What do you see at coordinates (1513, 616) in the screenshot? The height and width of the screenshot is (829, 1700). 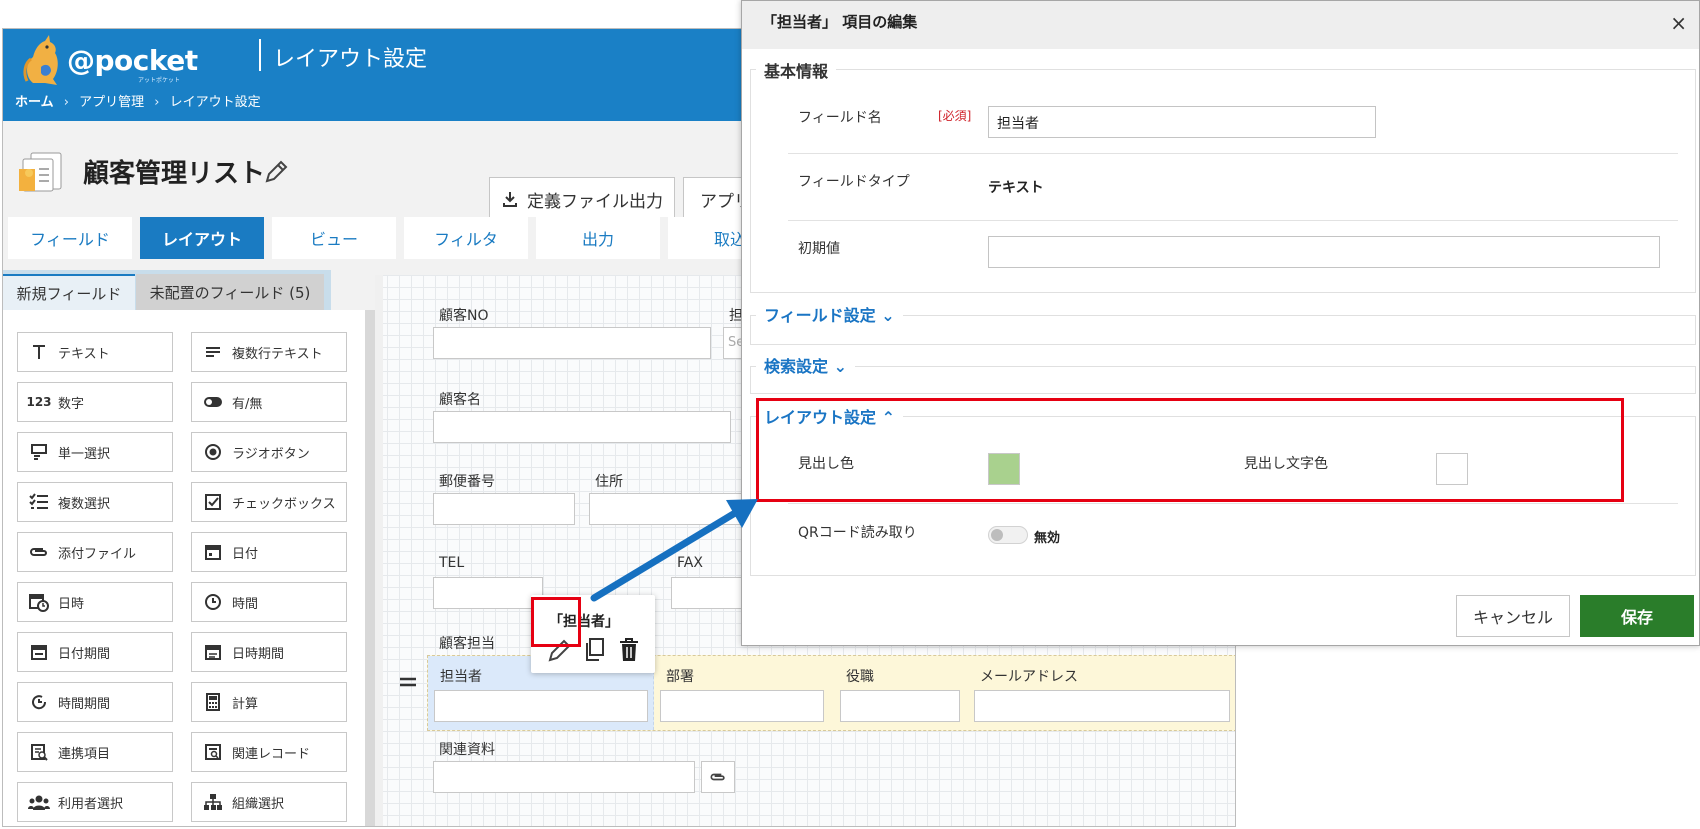 I see `cancel-button: キャンセル` at bounding box center [1513, 616].